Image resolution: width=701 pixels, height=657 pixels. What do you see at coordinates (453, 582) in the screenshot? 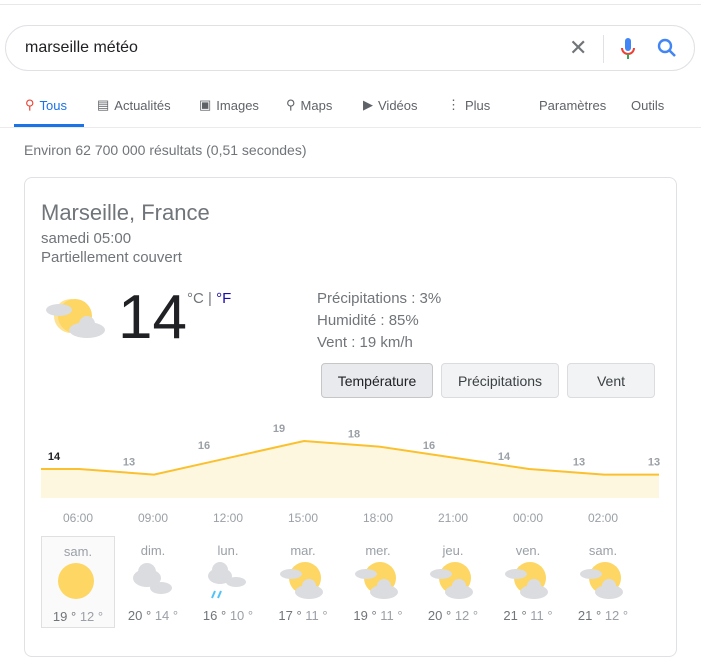
I see `forecast-day: jeu. 20 ° 12 °` at bounding box center [453, 582].